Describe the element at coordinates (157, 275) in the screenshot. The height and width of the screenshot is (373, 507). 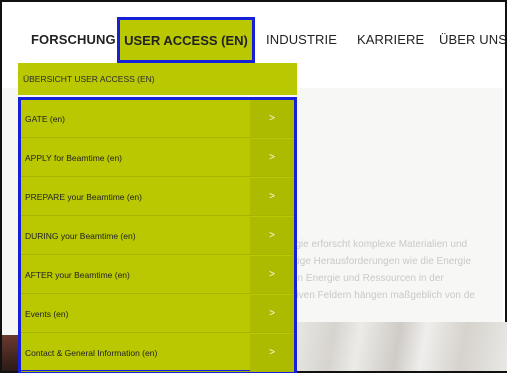
I see `dropdown-item-after: AFTER your Beamtime (en) >` at that location.